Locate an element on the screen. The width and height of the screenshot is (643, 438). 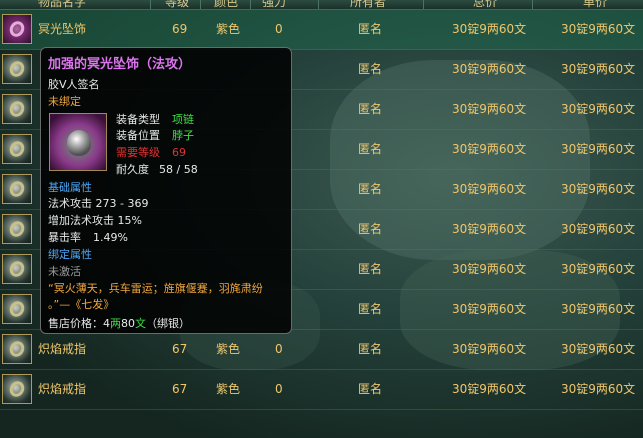
slot-value: 脖子 is located at coordinates (183, 135).